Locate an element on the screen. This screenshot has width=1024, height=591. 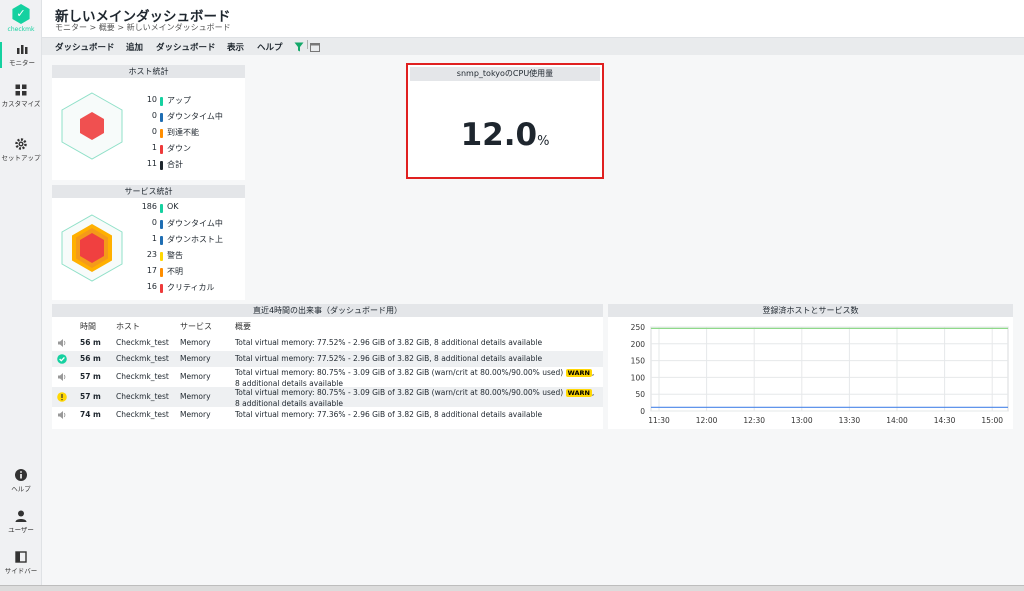
nav-help: ヘルプ is located at coordinates (21, 481).